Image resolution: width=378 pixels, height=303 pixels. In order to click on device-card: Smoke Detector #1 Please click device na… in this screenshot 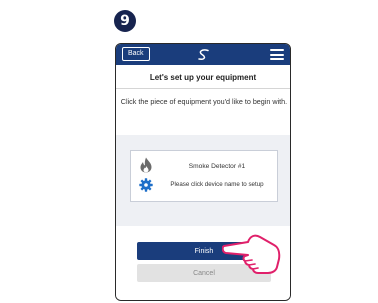, I will do `click(204, 176)`.